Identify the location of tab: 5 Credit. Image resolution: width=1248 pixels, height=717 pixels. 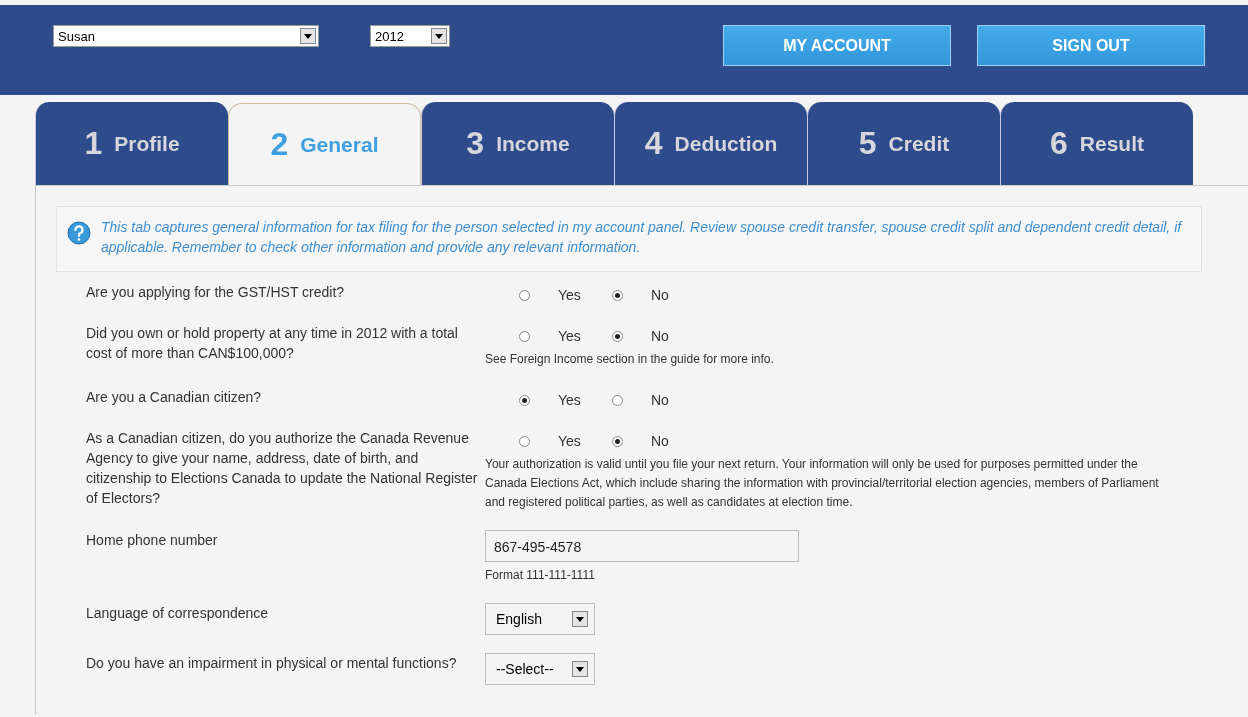
(903, 143).